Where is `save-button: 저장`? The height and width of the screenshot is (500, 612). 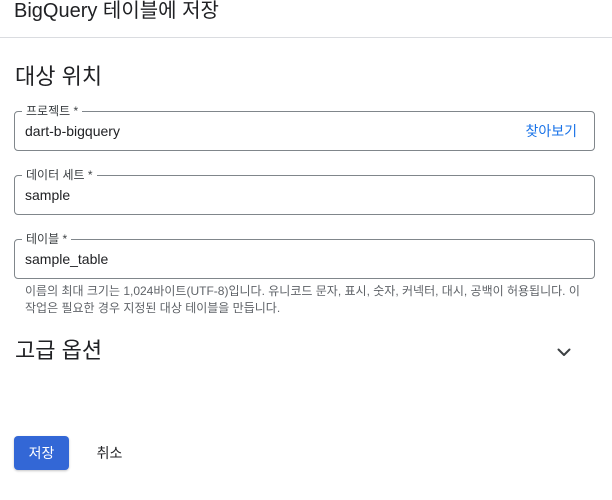
save-button: 저장 is located at coordinates (41, 453).